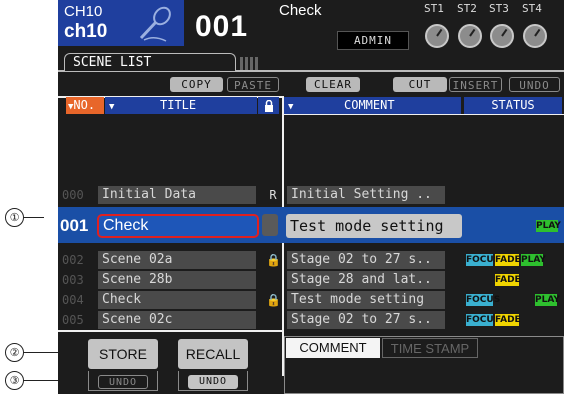 Image resolution: width=573 pixels, height=394 pixels. What do you see at coordinates (253, 84) in the screenshot?
I see `paste-button: PASTE` at bounding box center [253, 84].